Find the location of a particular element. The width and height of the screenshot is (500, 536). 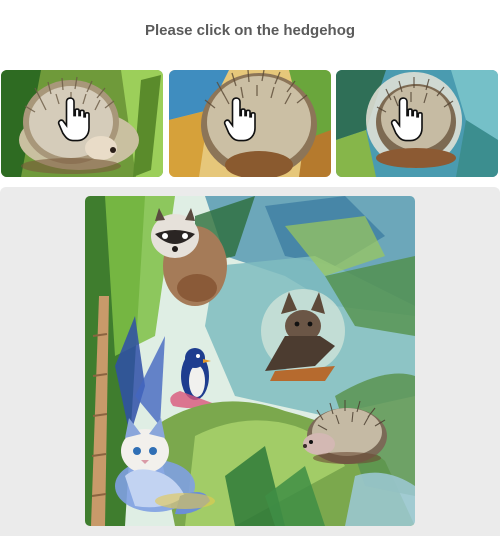

captcha-prompt: Please click on the hedgehog is located at coordinates (250, 30).